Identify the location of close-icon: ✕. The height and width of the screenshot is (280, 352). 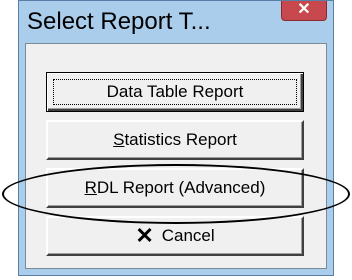
(304, 9).